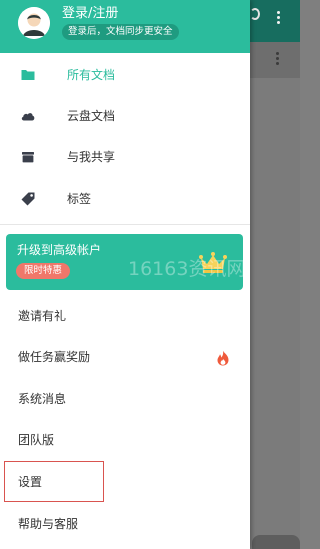 The height and width of the screenshot is (549, 320). I want to click on fire-icon, so click(223, 358).